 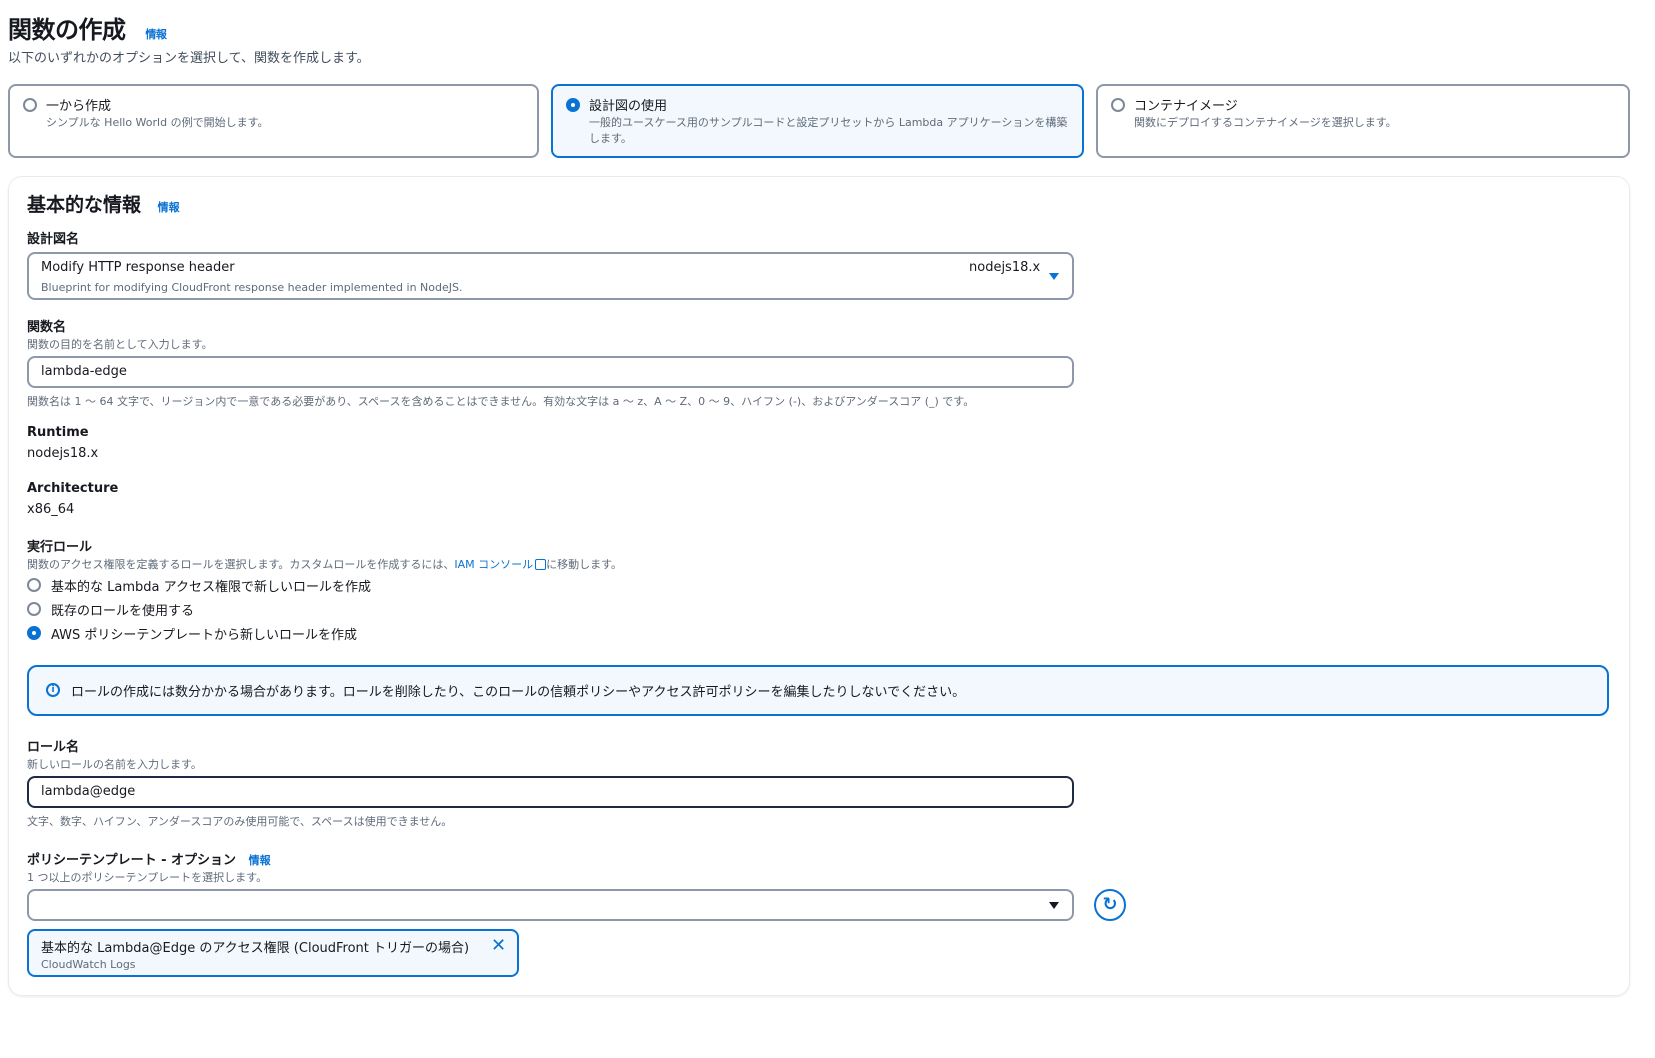 I want to click on option-description: 関数にデプロイするコンテナイメージを選択します。, so click(x=1265, y=122).